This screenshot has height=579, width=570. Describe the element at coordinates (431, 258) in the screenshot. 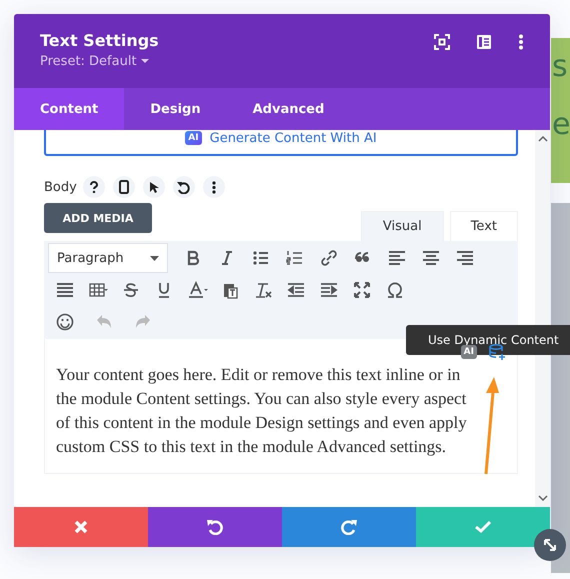

I see `align-center-icon` at that location.